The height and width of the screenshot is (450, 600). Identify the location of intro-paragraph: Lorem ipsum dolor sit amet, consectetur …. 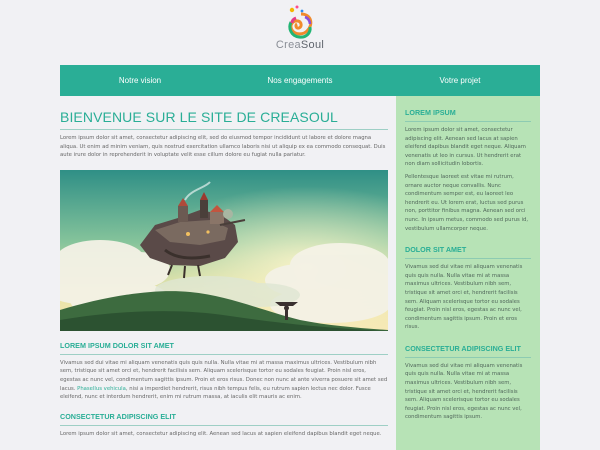
(223, 147).